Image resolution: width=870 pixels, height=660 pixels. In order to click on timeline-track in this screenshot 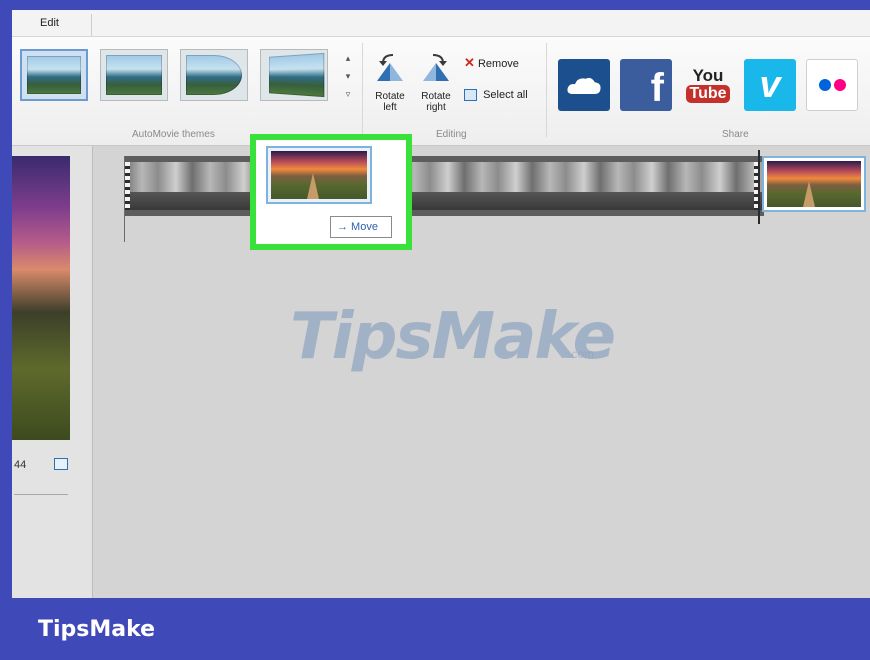, I will do `click(444, 186)`.